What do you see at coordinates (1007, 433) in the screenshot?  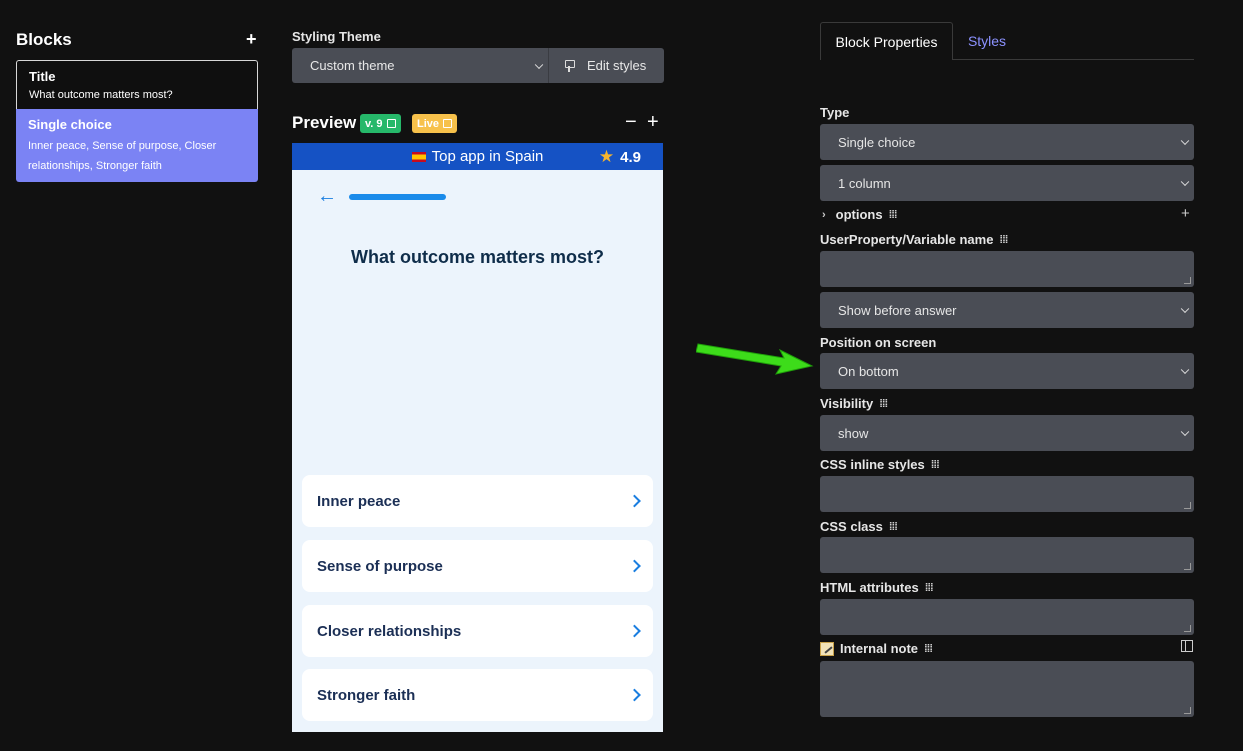 I see `visibility-select: show` at bounding box center [1007, 433].